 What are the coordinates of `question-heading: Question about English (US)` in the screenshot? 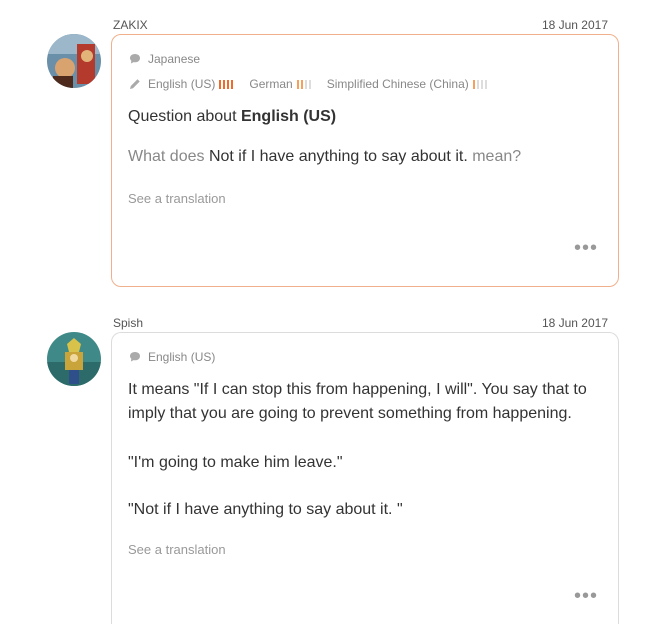 It's located at (232, 117).